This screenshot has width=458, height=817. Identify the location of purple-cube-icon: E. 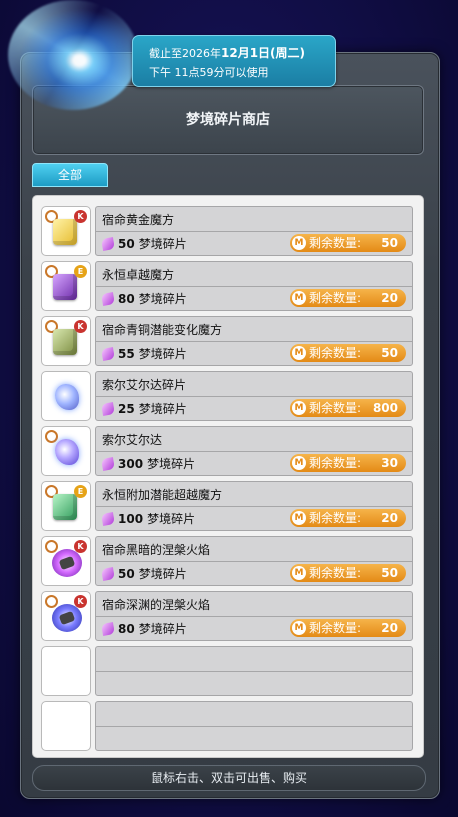
(66, 286).